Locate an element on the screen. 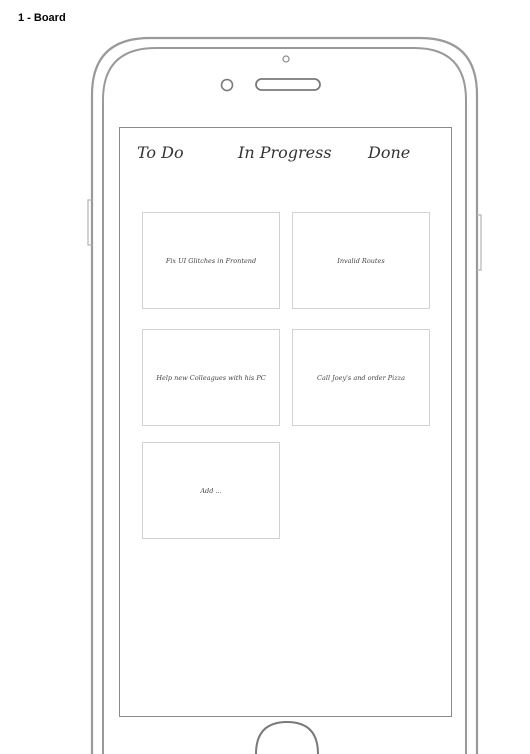  task-card: Call Joey's and order Pizza is located at coordinates (361, 377).